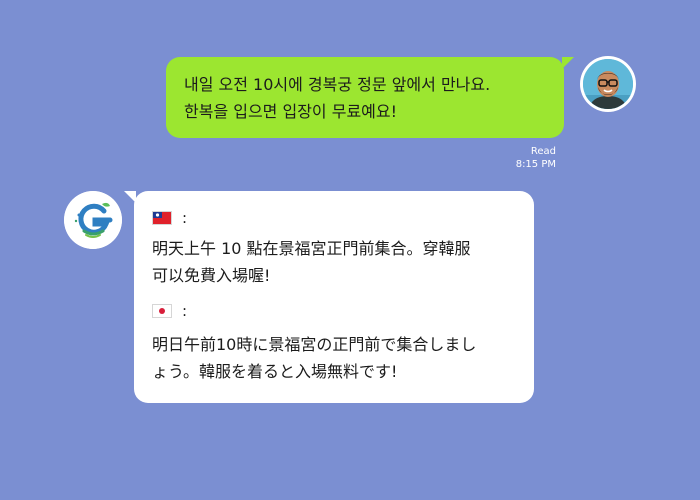 This screenshot has width=700, height=500. Describe the element at coordinates (334, 218) in the screenshot. I see `translation-header-taiwan: :` at that location.